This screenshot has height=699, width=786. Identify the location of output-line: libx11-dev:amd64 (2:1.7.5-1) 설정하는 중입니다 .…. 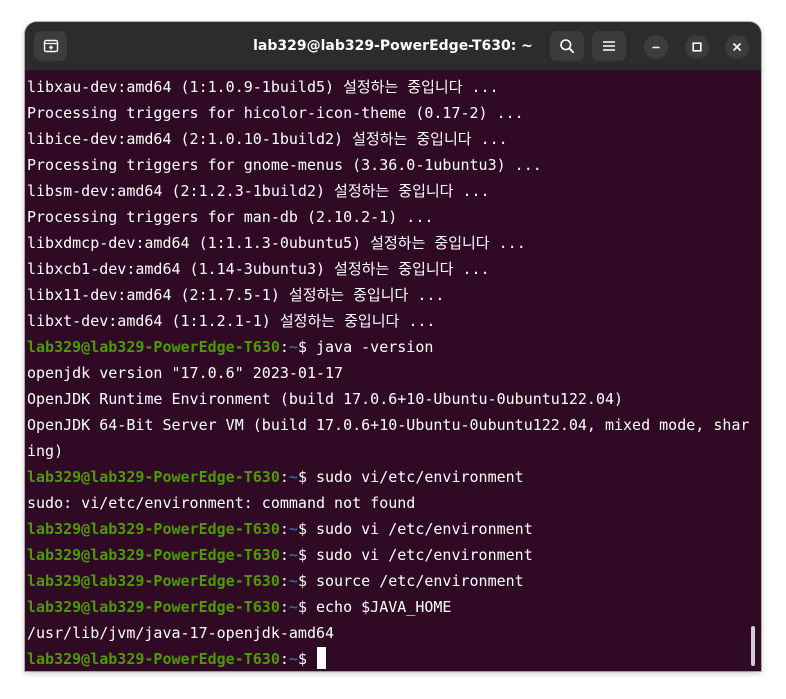
(394, 295).